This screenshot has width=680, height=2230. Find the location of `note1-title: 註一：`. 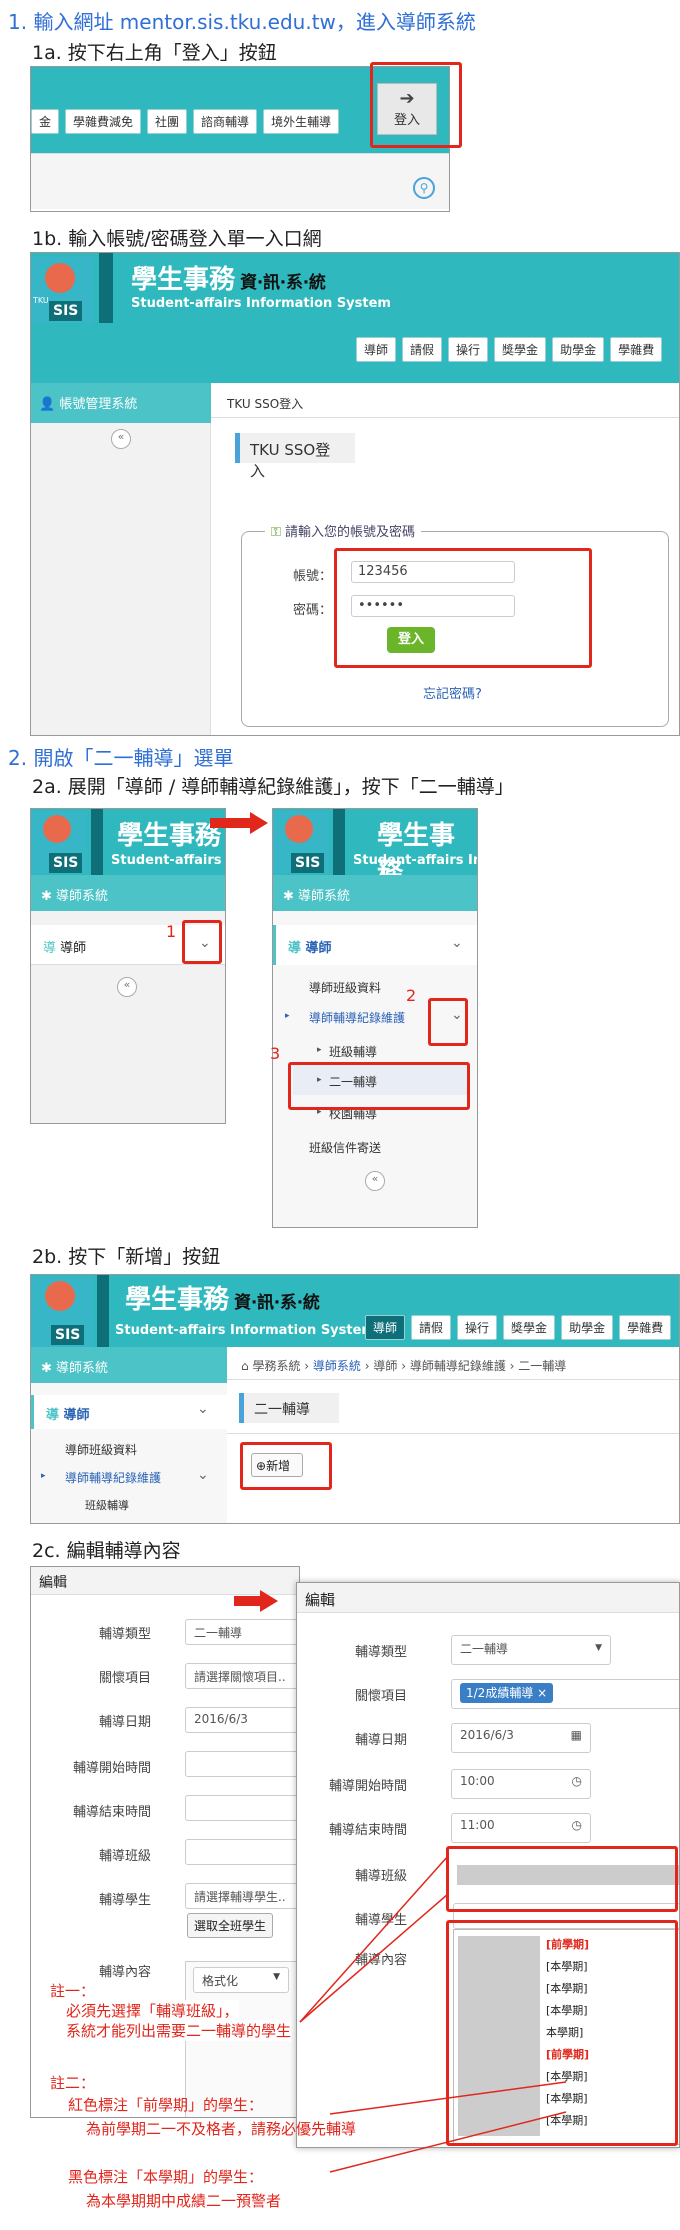

note1-title: 註一： is located at coordinates (73, 1990).